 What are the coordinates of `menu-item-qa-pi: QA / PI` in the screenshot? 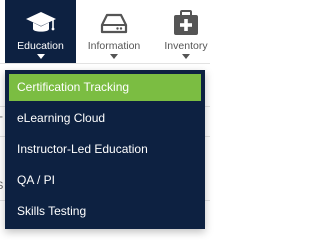 It's located at (105, 180).